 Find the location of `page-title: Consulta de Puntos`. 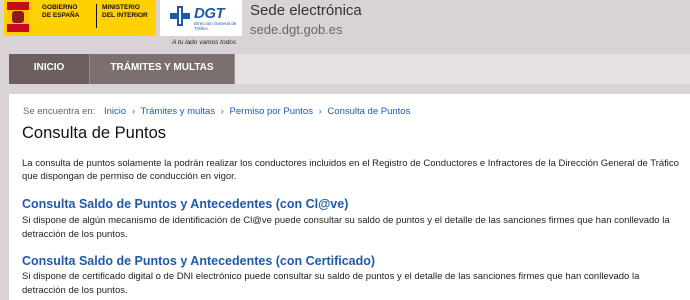

page-title: Consulta de Puntos is located at coordinates (94, 133).